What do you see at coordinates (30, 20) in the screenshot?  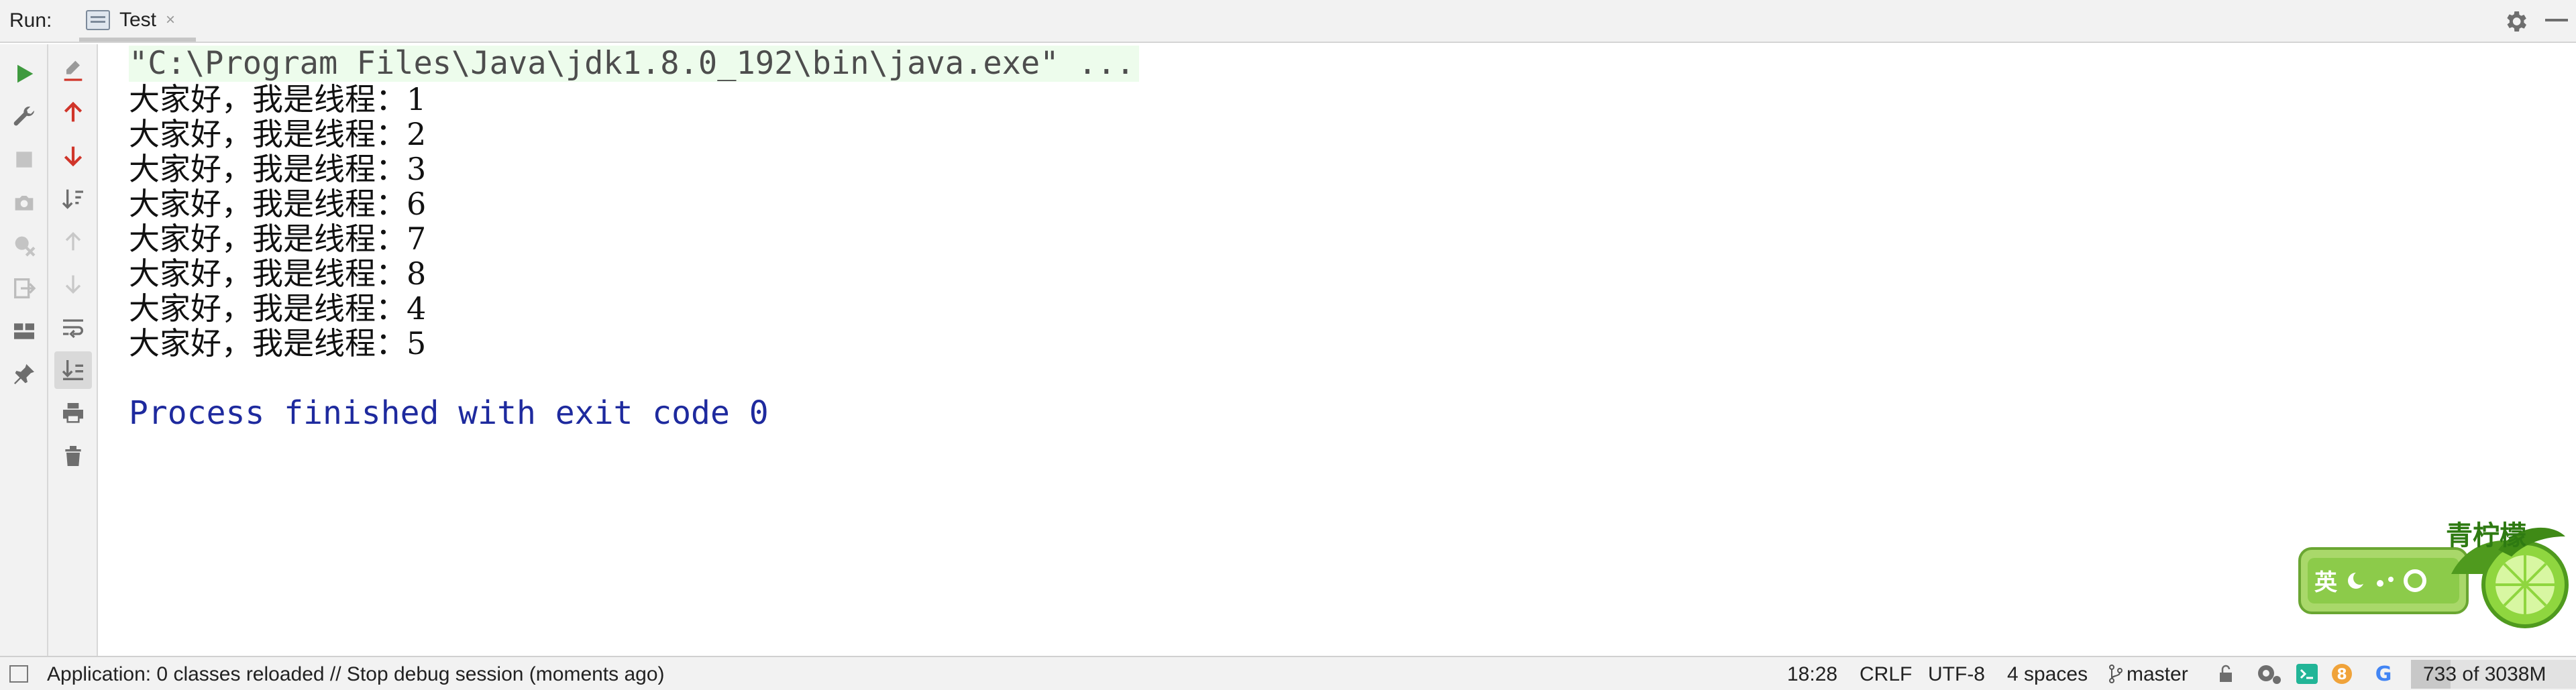 I see `run-label: Run:` at bounding box center [30, 20].